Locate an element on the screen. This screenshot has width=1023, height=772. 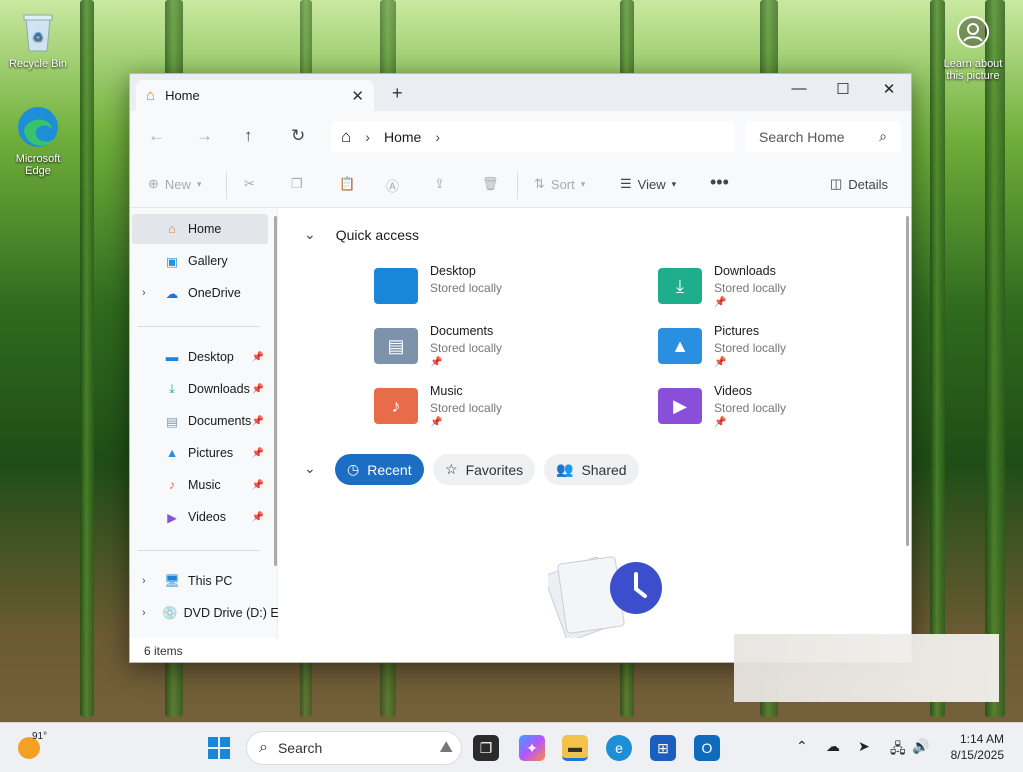
quick-access-item-music: ♪ Music Stored locally 📌 is located at coordinates (438, 406).